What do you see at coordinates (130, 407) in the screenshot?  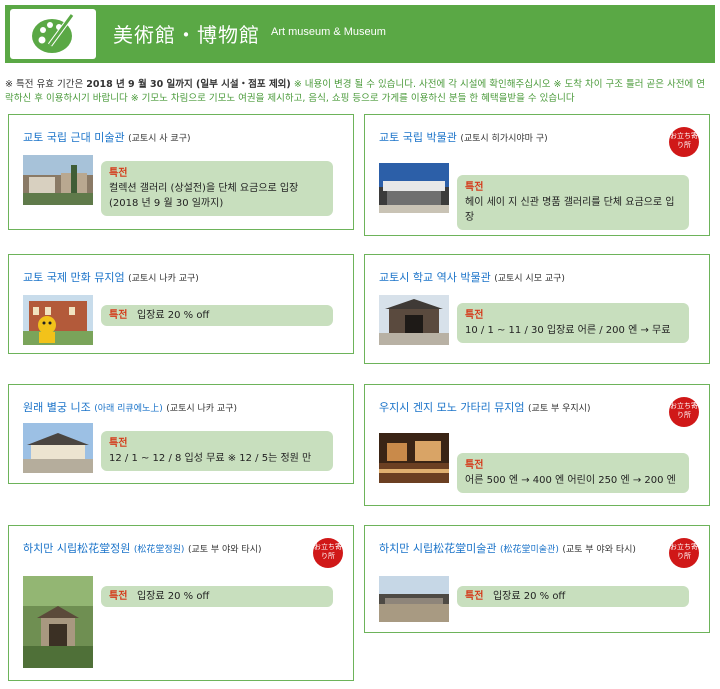 I see `venue-title: 원래 별궁 니조 (아래 리큐에노上) (교토시 나카 교구)` at bounding box center [130, 407].